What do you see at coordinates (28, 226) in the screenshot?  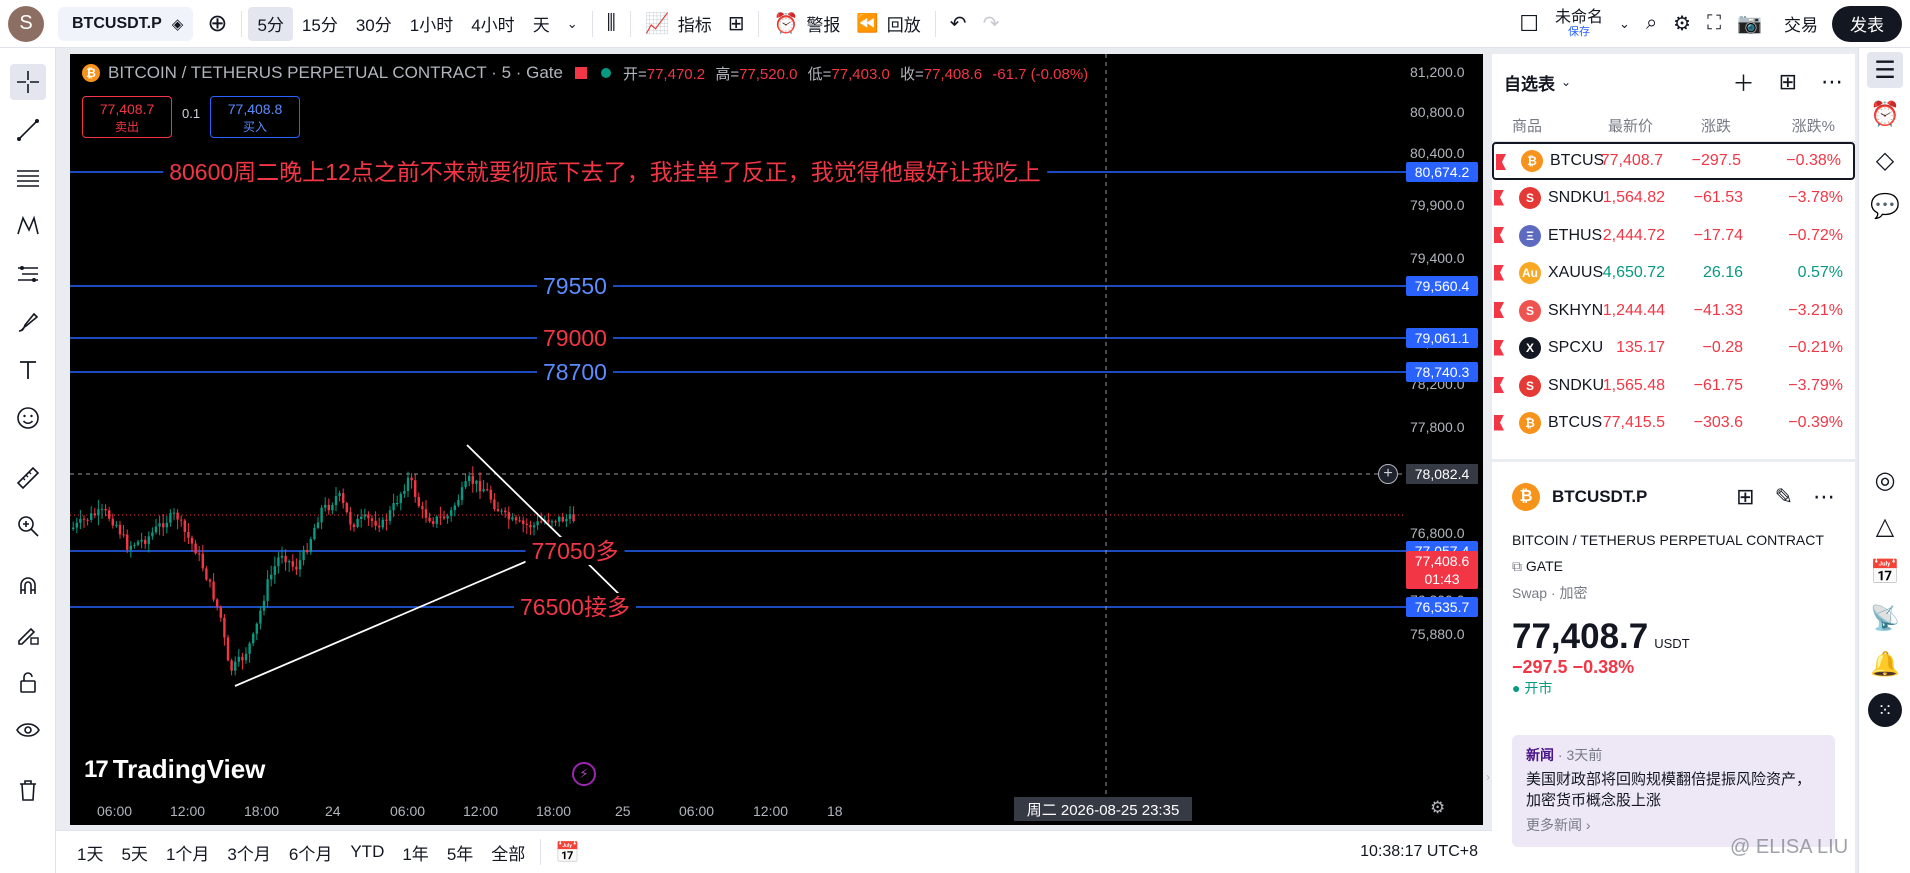 I see `pattern-tool` at bounding box center [28, 226].